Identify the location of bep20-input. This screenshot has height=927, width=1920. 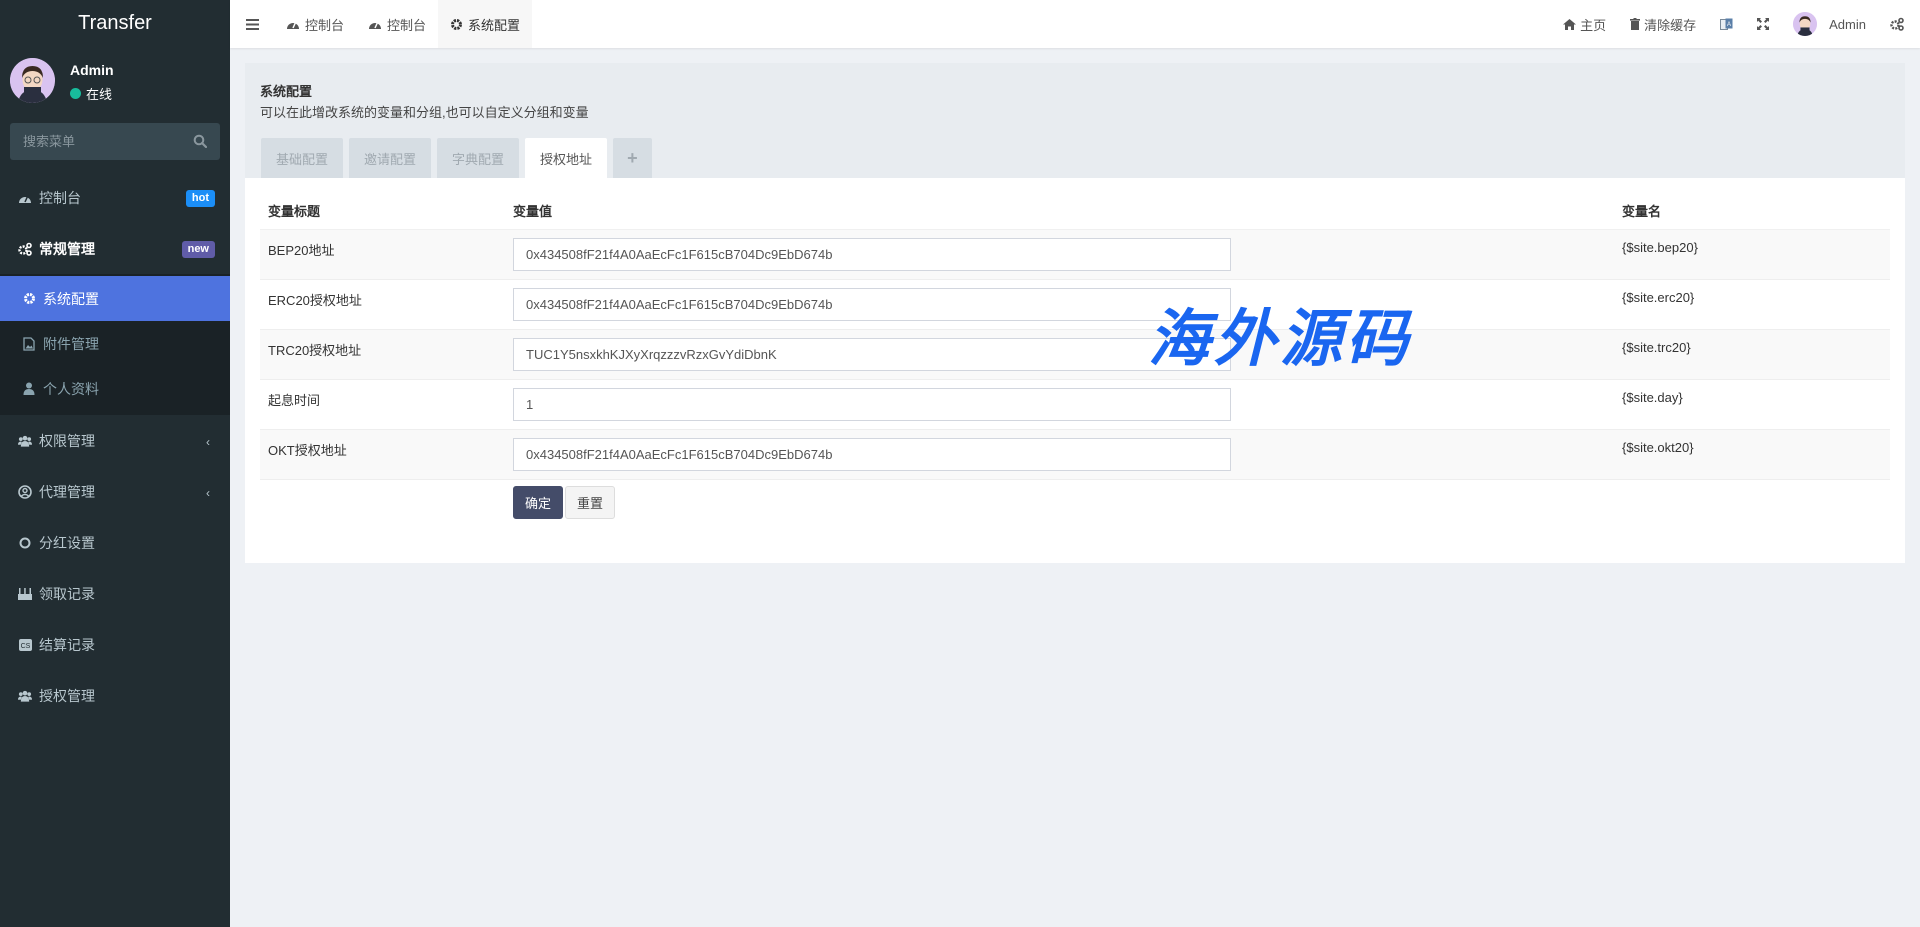
(872, 254).